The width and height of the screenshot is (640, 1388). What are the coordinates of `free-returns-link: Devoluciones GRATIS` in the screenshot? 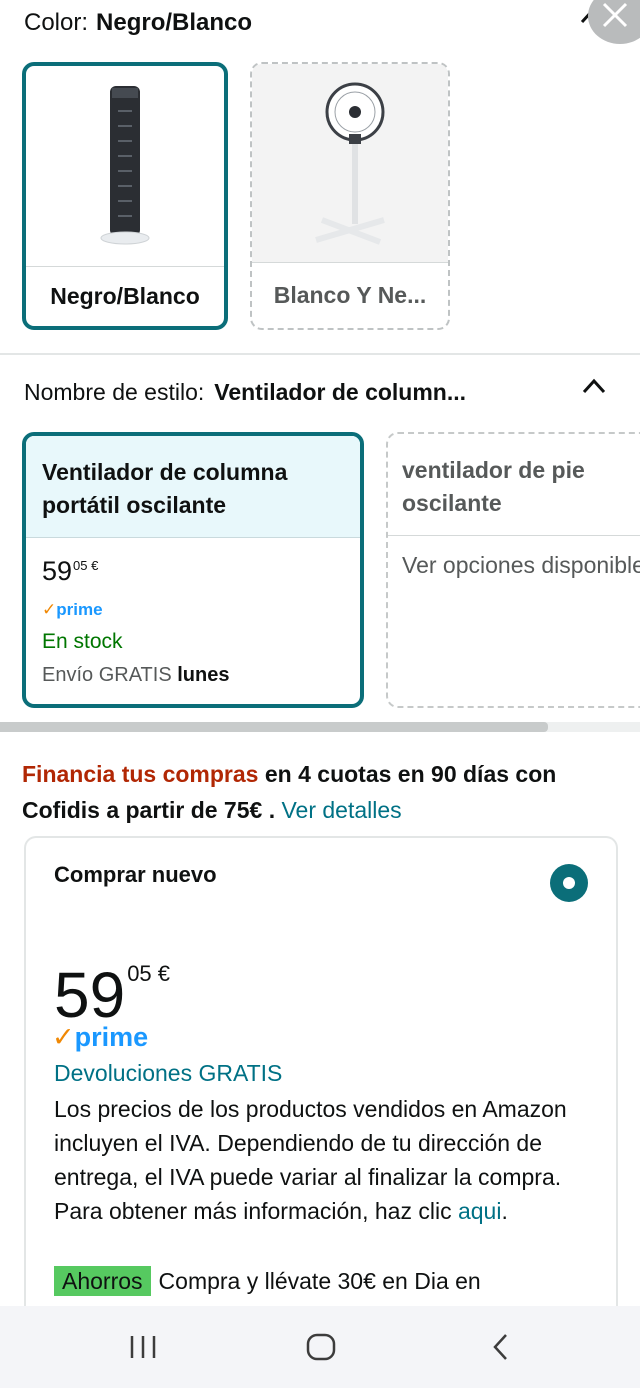 It's located at (168, 1073).